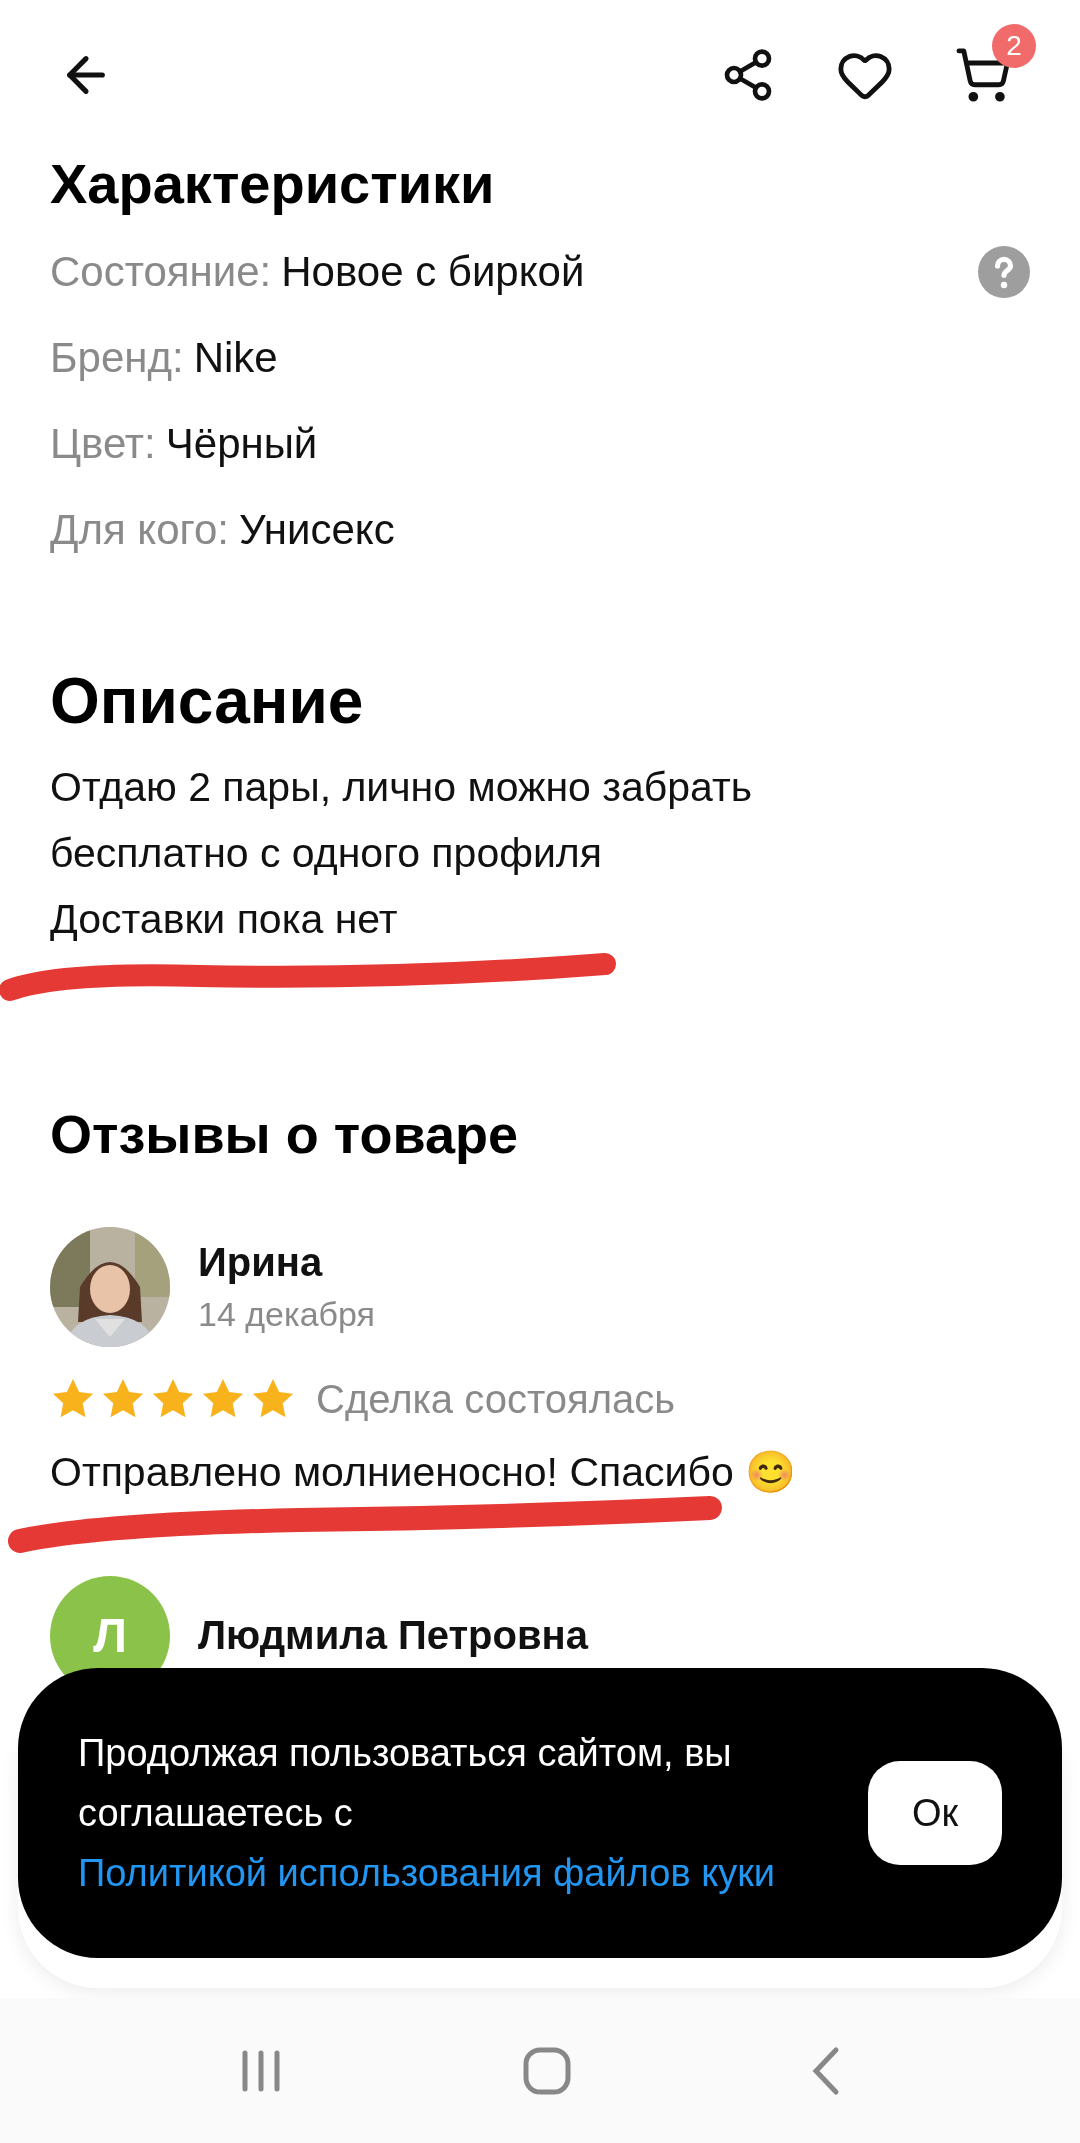  I want to click on spec-label: Состояние:, so click(161, 272).